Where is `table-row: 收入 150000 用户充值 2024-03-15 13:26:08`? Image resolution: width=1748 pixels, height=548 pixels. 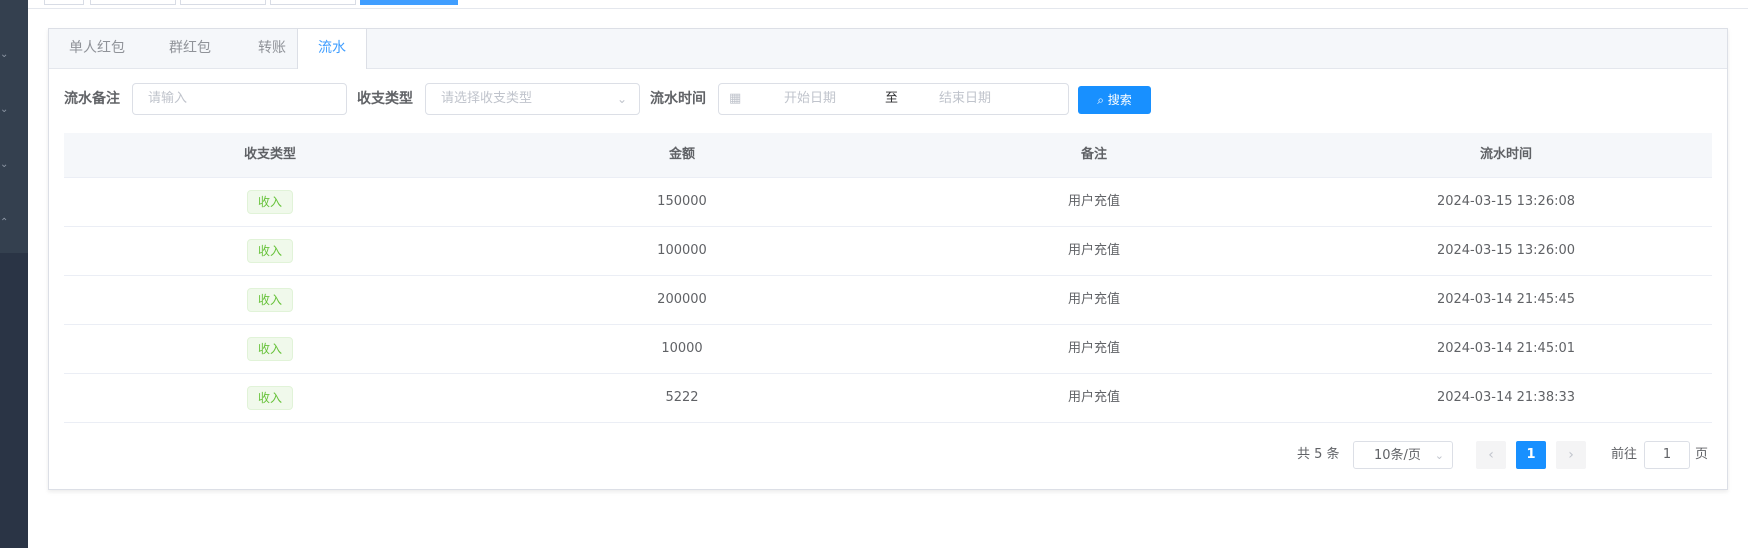 table-row: 收入 150000 用户充值 2024-03-15 13:26:08 is located at coordinates (888, 202).